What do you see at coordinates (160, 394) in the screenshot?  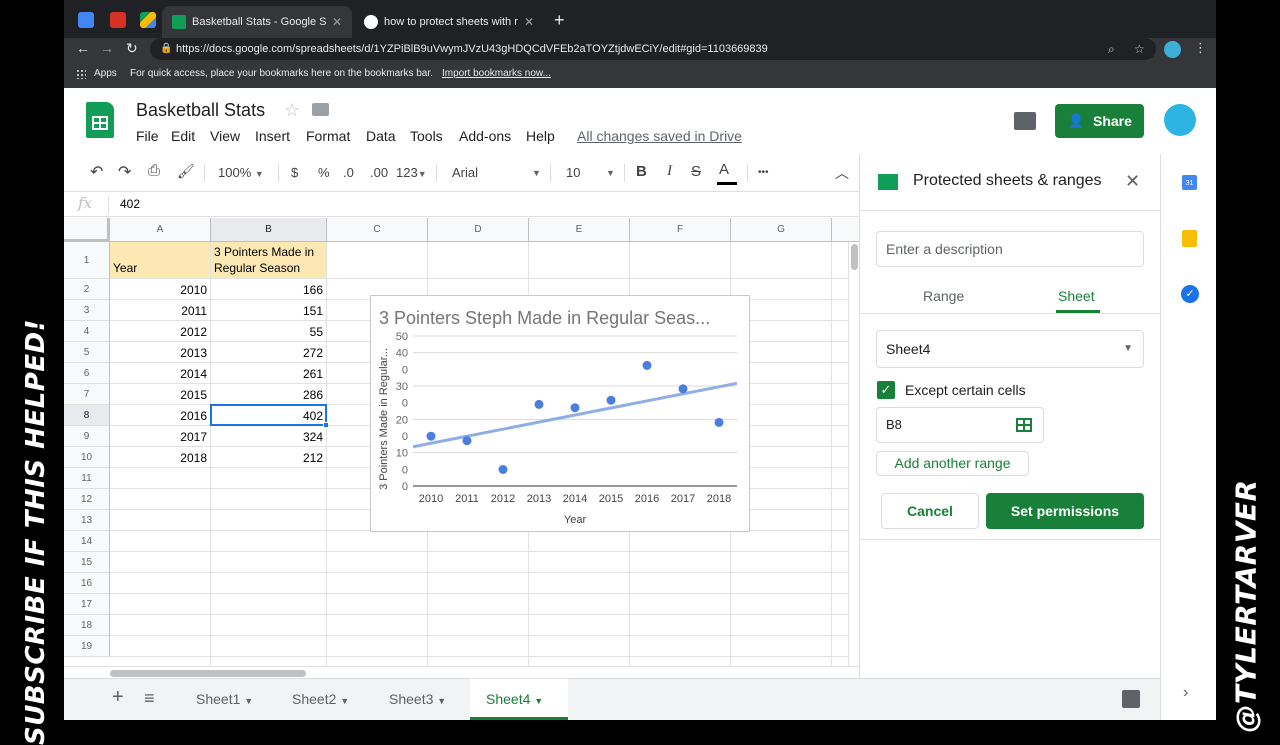 I see `cell-year: 2015` at bounding box center [160, 394].